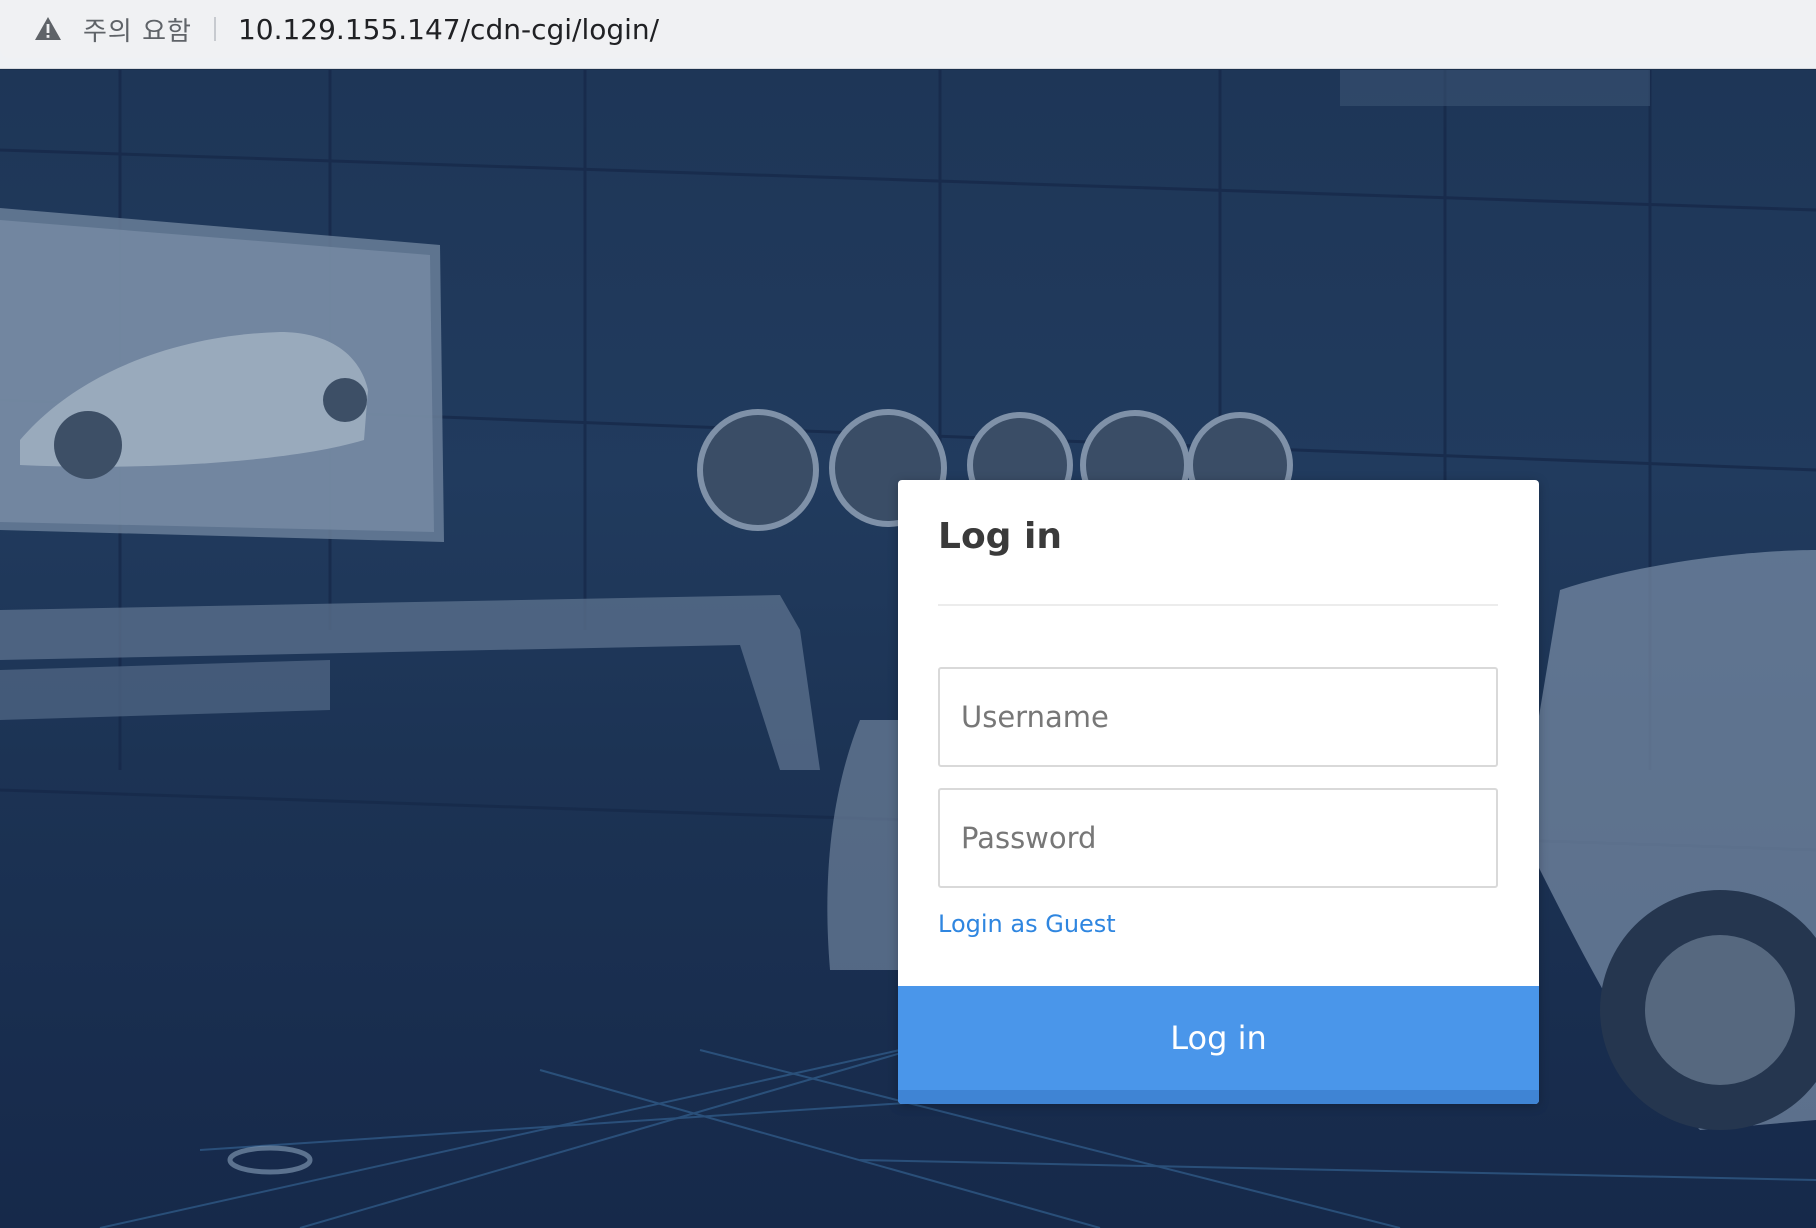 The image size is (1816, 1228). What do you see at coordinates (48, 29) in the screenshot?
I see `warning-icon` at bounding box center [48, 29].